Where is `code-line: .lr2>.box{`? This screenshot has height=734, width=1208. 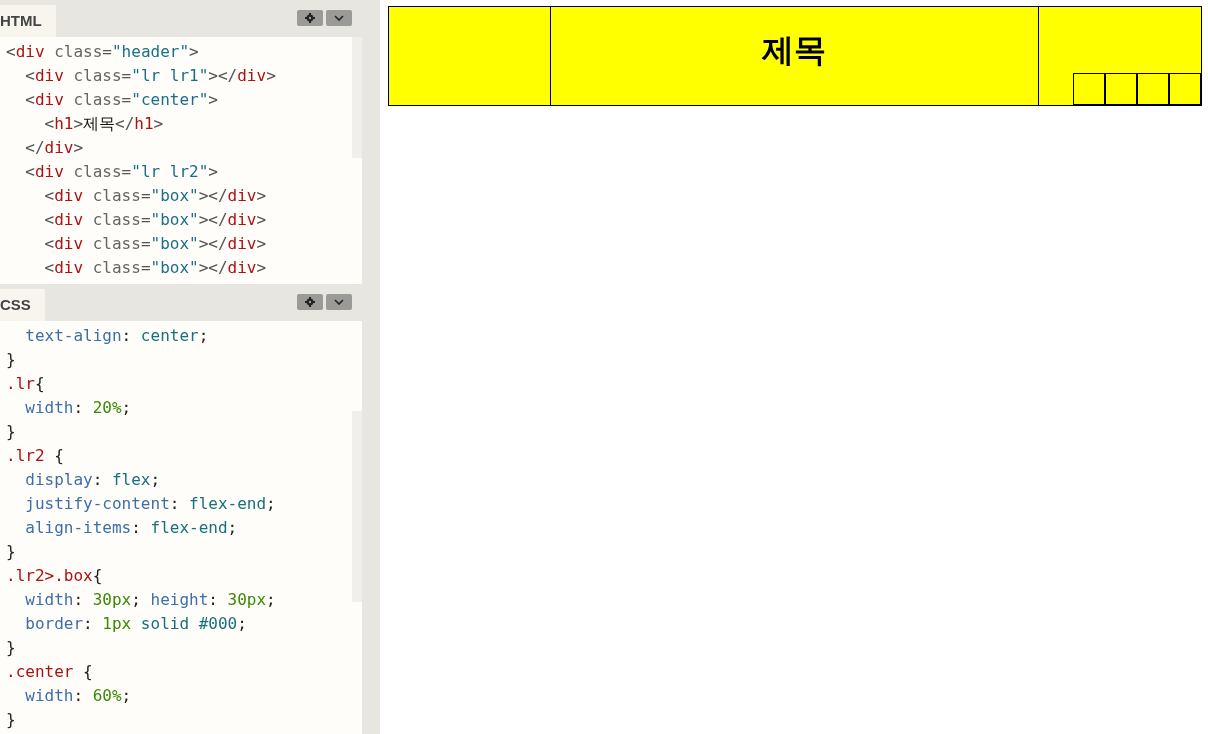 code-line: .lr2>.box{ is located at coordinates (54, 576).